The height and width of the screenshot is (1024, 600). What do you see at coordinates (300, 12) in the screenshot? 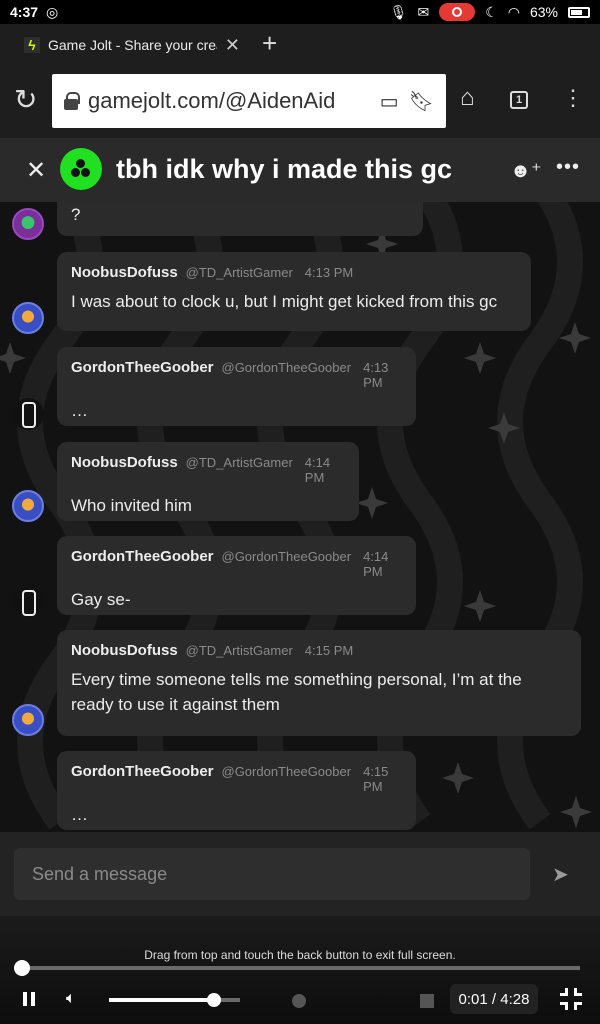
I see `android-status-bar: 4:37 ◎ 🎙 ✉ ☾ ◠ 63%` at bounding box center [300, 12].